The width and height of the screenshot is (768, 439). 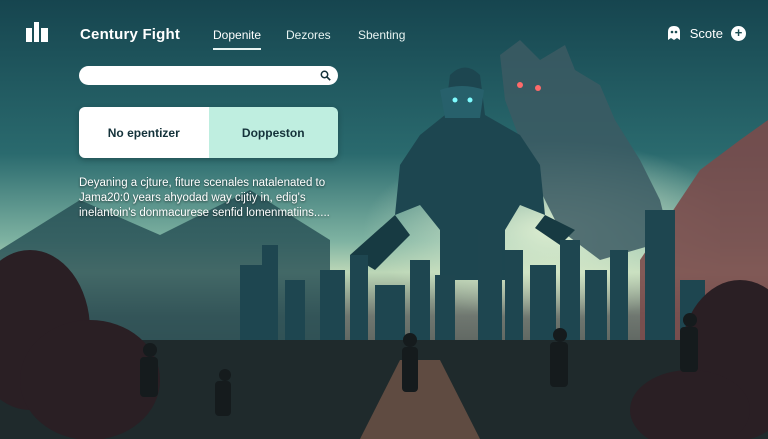 I want to click on score-label: Scote, so click(x=706, y=33).